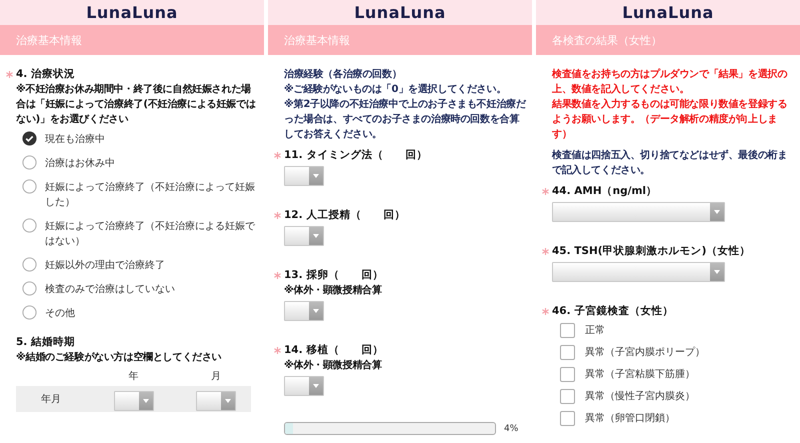  What do you see at coordinates (356, 155) in the screenshot?
I see `question-title: 11. タイミング法（ 回）` at bounding box center [356, 155].